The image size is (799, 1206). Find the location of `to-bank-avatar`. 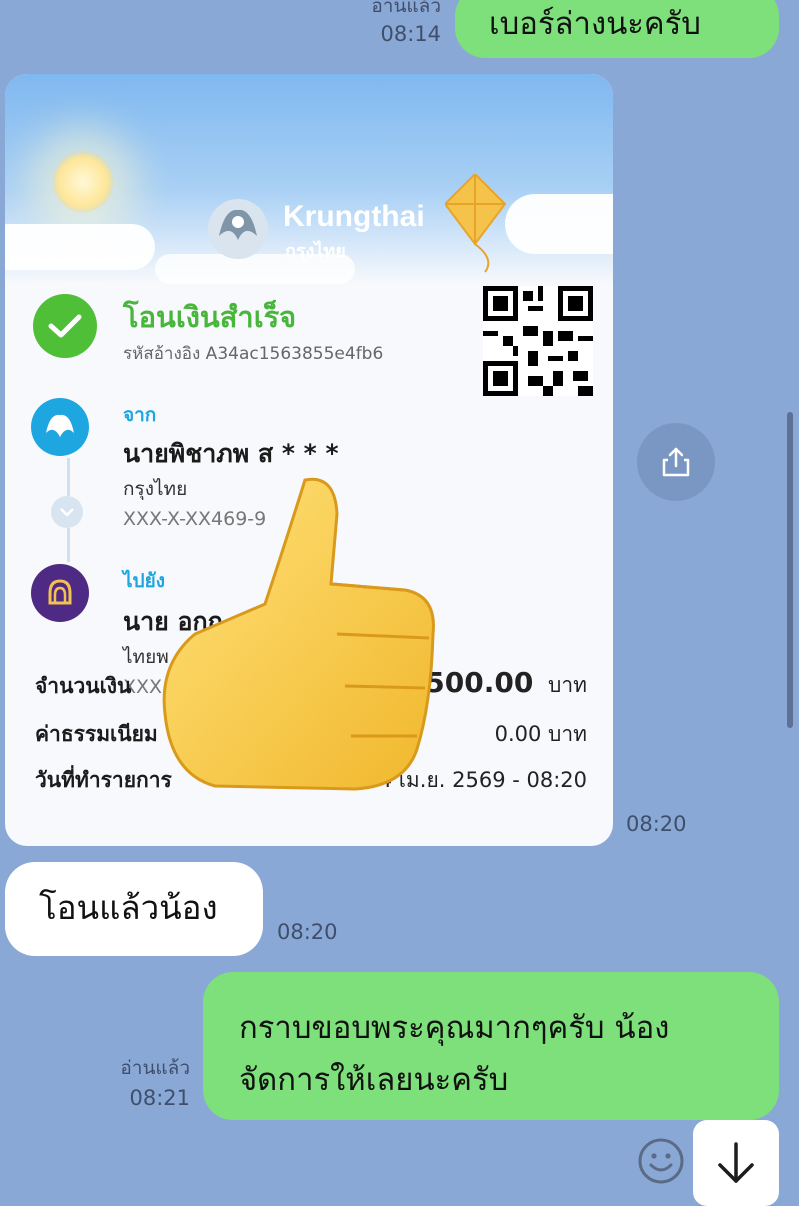

to-bank-avatar is located at coordinates (60, 593).